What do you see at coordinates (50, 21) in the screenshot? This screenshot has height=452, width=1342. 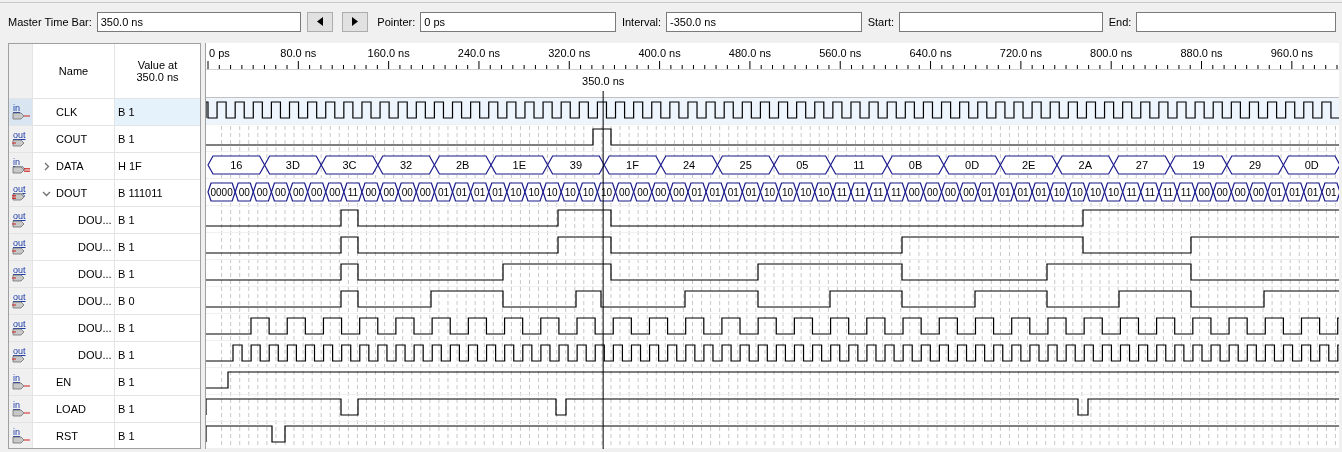 I see `field-label: Master Time Bar:` at bounding box center [50, 21].